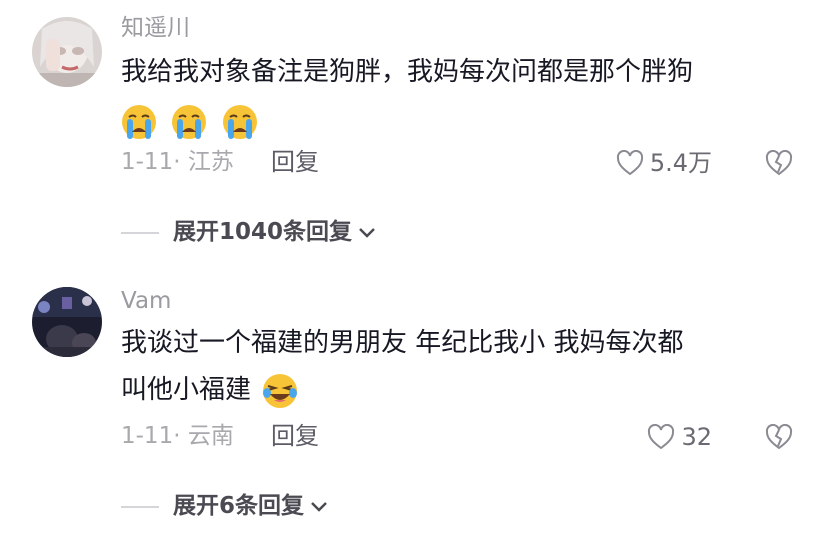 This screenshot has width=828, height=536. I want to click on expand-replies-label: 展开1040条回复, so click(263, 232).